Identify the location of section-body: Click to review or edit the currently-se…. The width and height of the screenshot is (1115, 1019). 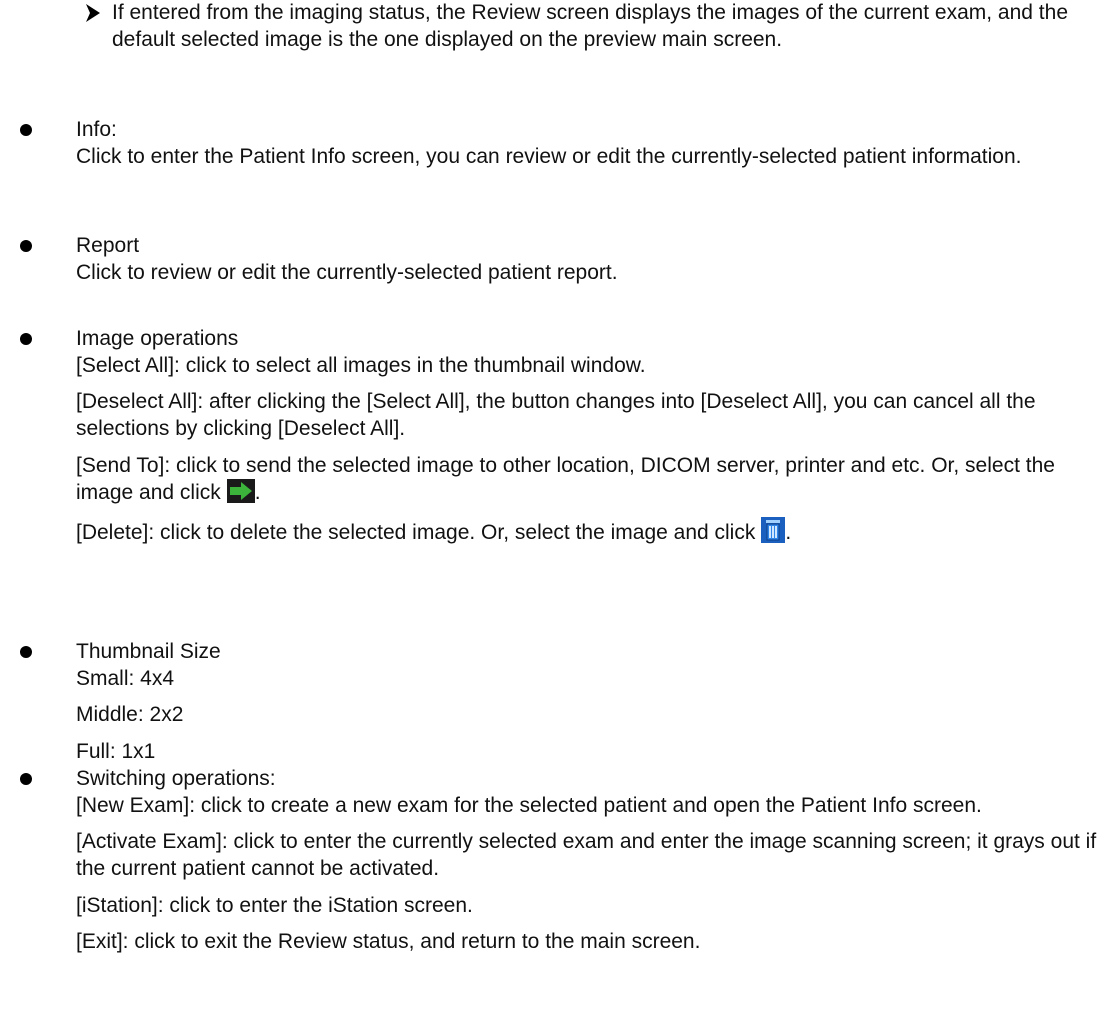
(347, 272).